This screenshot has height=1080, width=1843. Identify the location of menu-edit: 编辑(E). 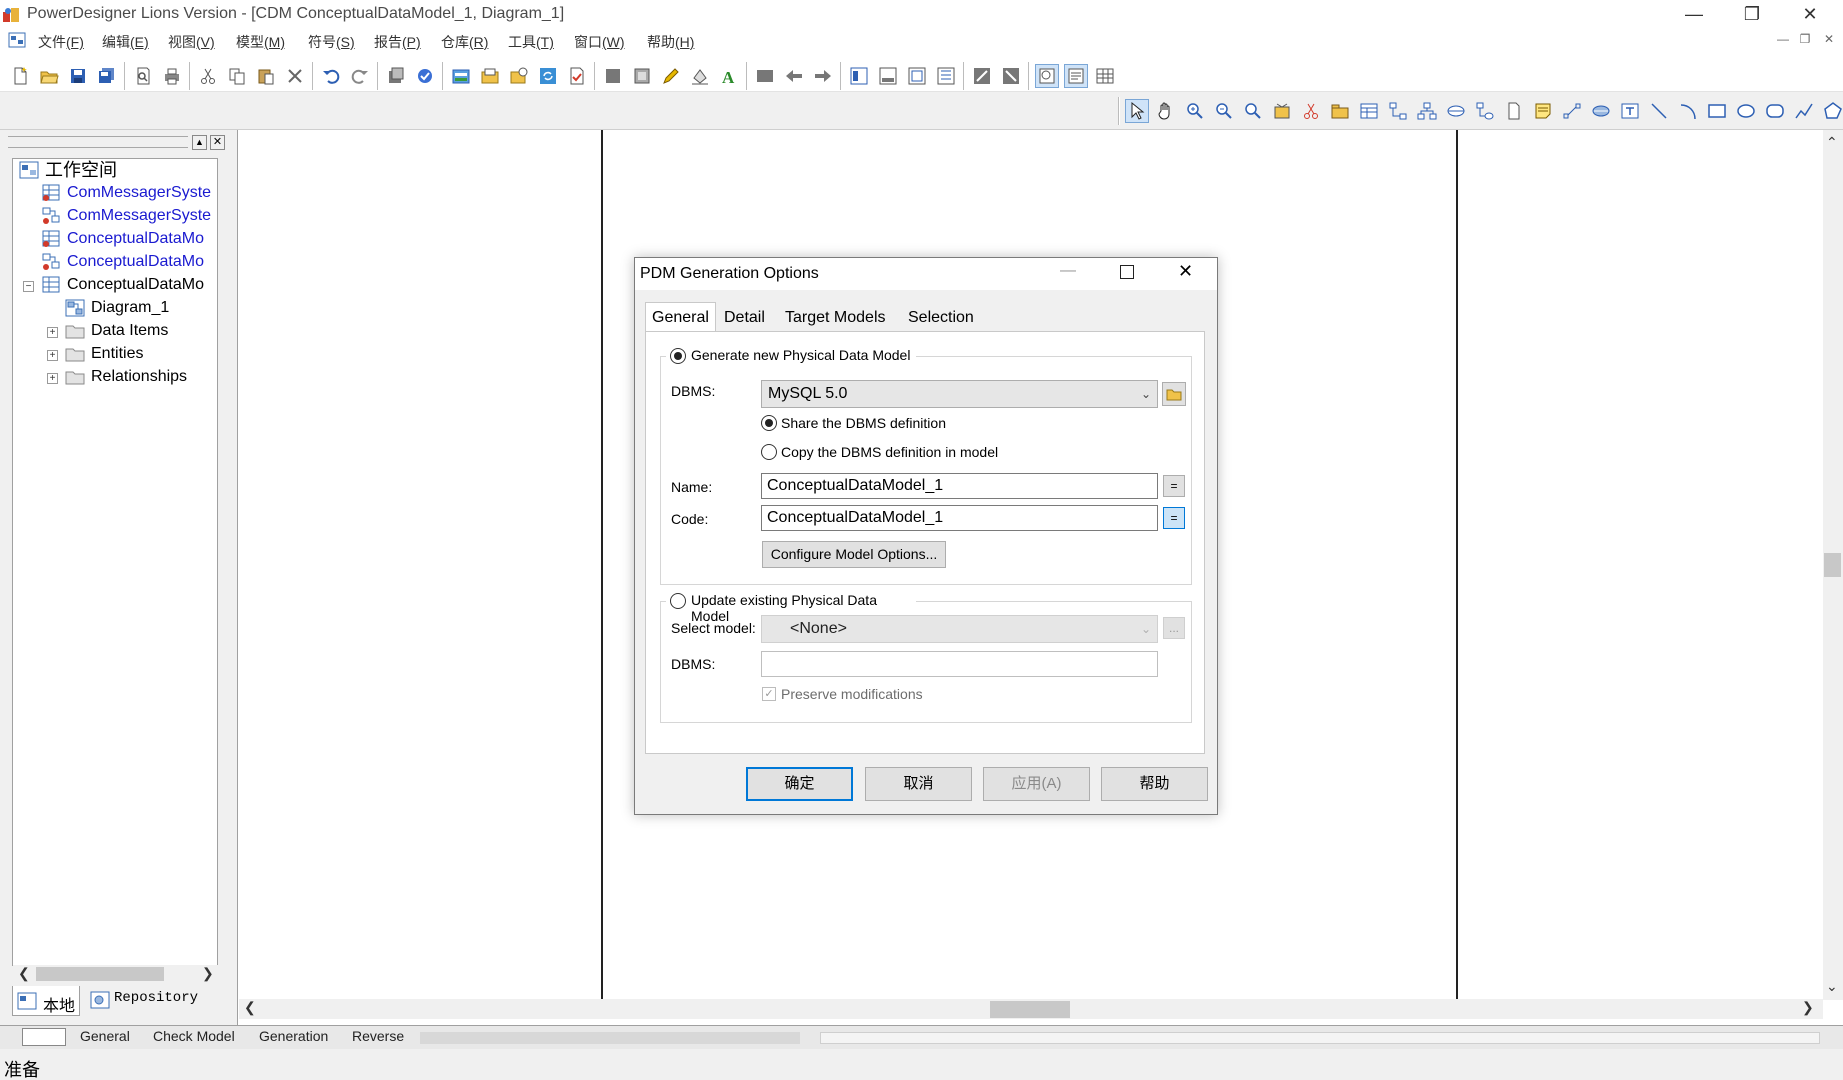
(125, 42).